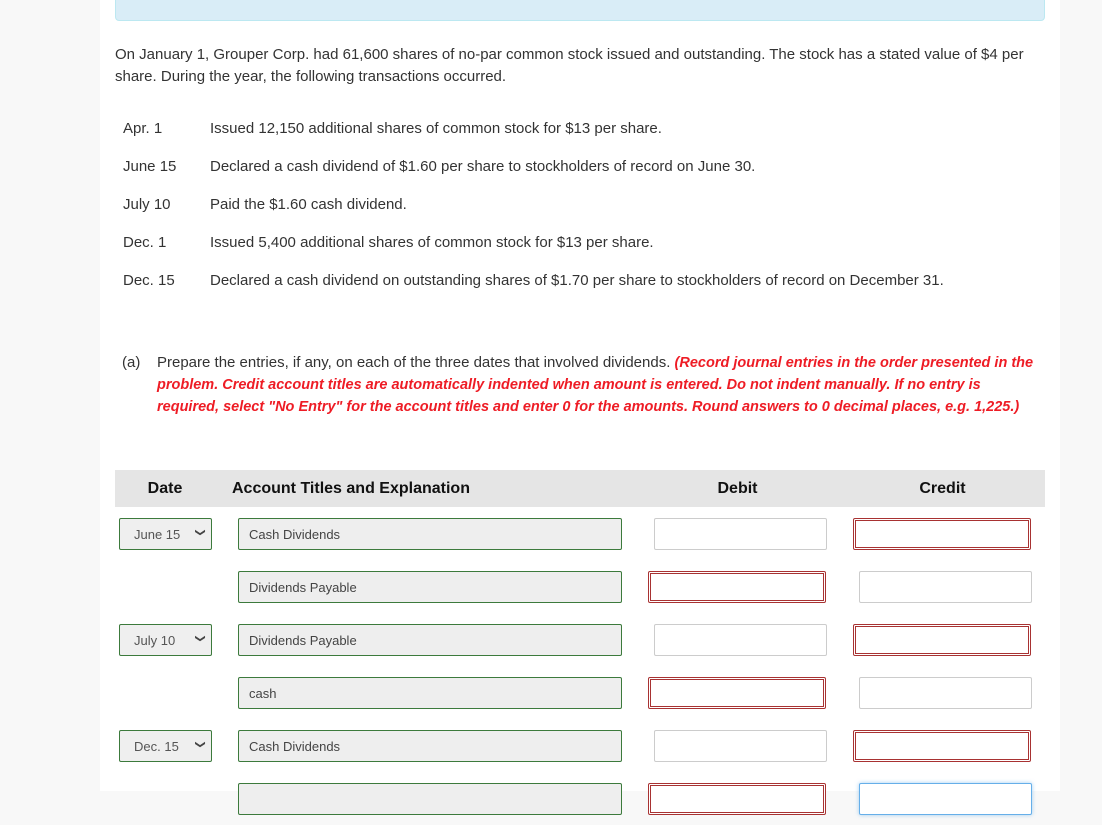 The height and width of the screenshot is (825, 1102). I want to click on transaction-date: Dec. 1, so click(145, 242).